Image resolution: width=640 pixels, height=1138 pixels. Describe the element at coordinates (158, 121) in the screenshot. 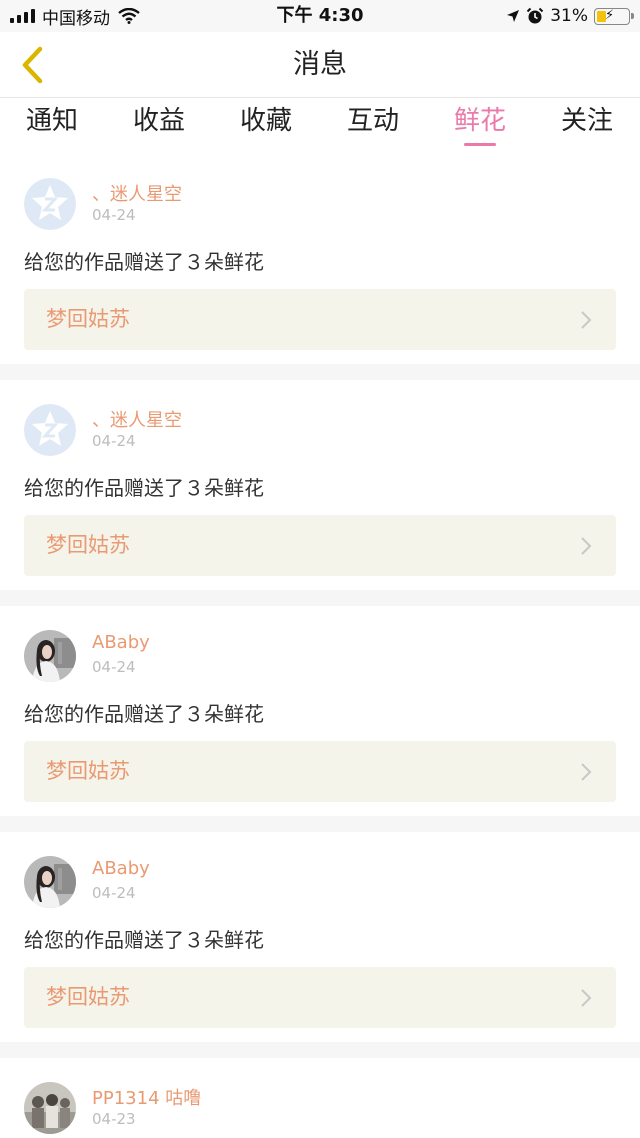

I see `tab-label: 收益` at that location.